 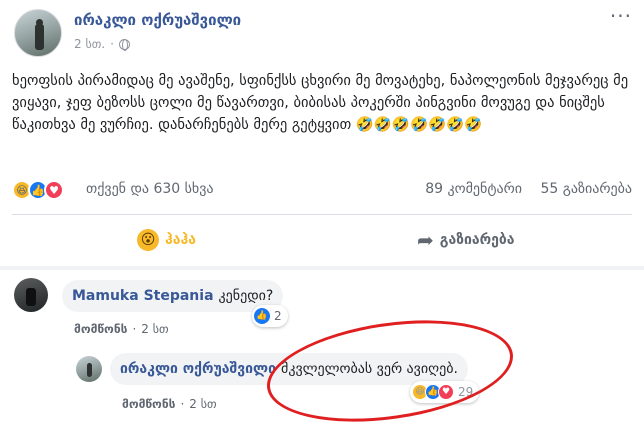 I want to click on reply-avatar, so click(x=89, y=369).